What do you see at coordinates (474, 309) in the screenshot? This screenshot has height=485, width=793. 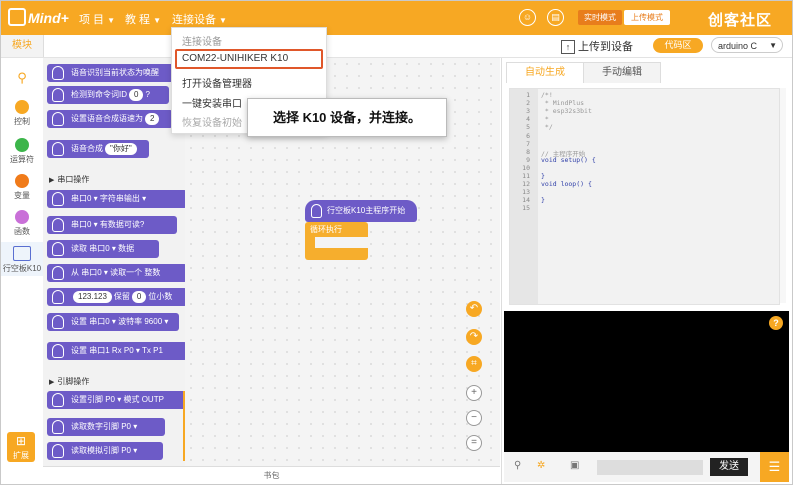 I see `undo-icon: ↶` at bounding box center [474, 309].